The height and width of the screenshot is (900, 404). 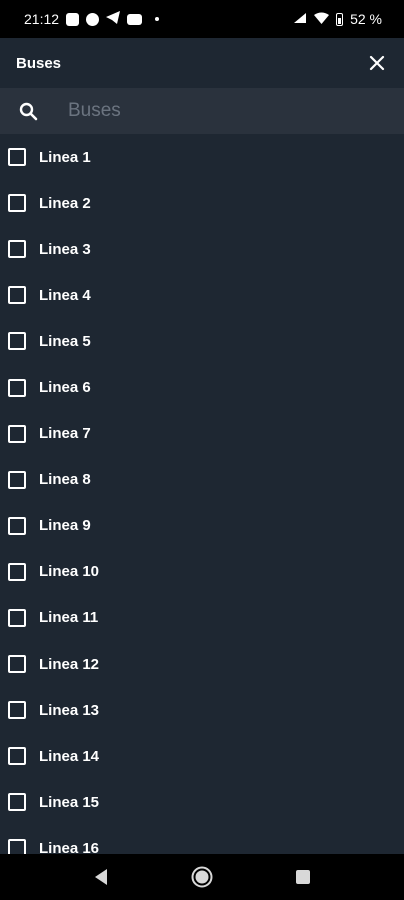 What do you see at coordinates (39, 63) in the screenshot?
I see `page-title: Buses` at bounding box center [39, 63].